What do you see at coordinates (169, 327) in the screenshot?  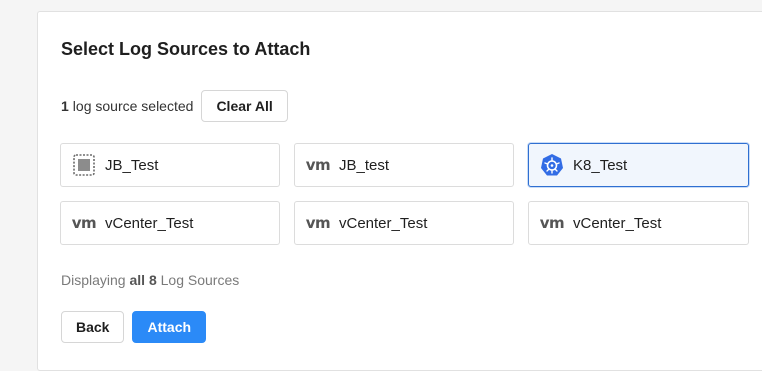 I see `attach-button: Attach` at bounding box center [169, 327].